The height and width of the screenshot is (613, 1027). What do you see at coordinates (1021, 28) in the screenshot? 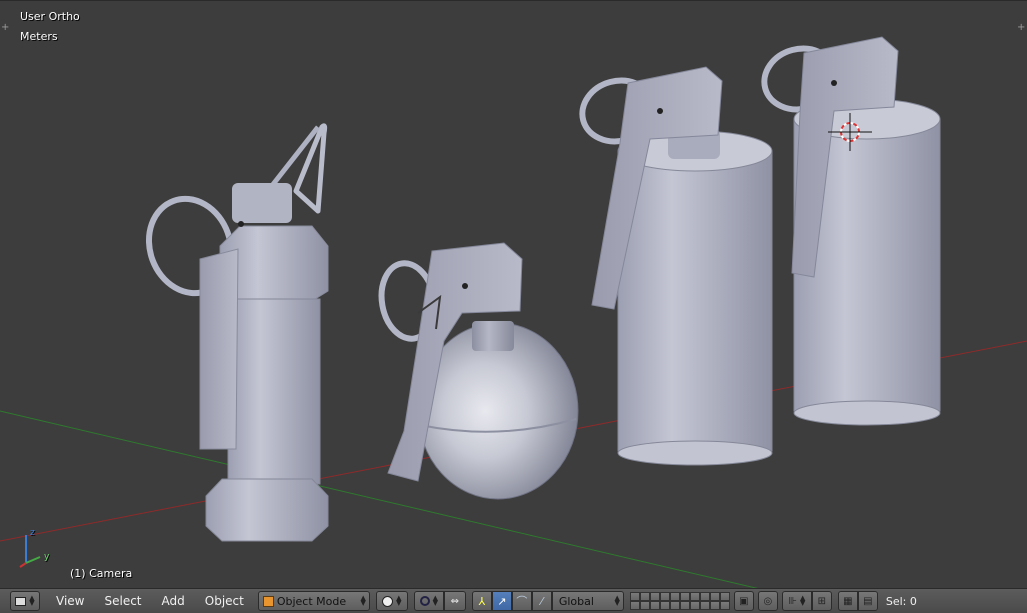
I see `region-expand-right-icon: +` at bounding box center [1021, 28].